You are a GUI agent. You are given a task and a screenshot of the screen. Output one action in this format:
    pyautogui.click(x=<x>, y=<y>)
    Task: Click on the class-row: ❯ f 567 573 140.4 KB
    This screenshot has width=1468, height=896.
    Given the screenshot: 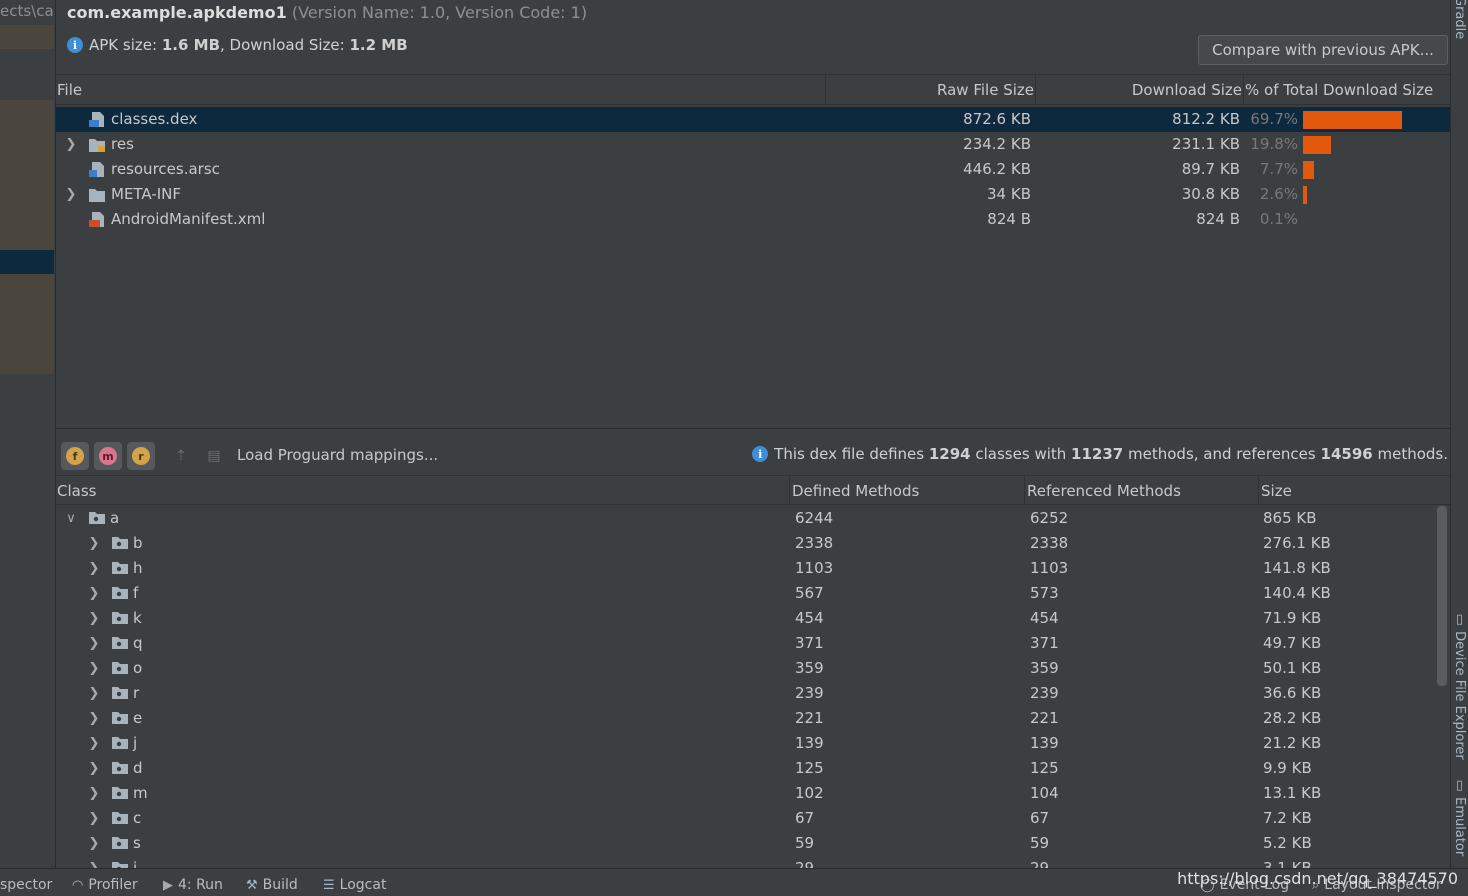 What is the action you would take?
    pyautogui.click(x=746, y=593)
    